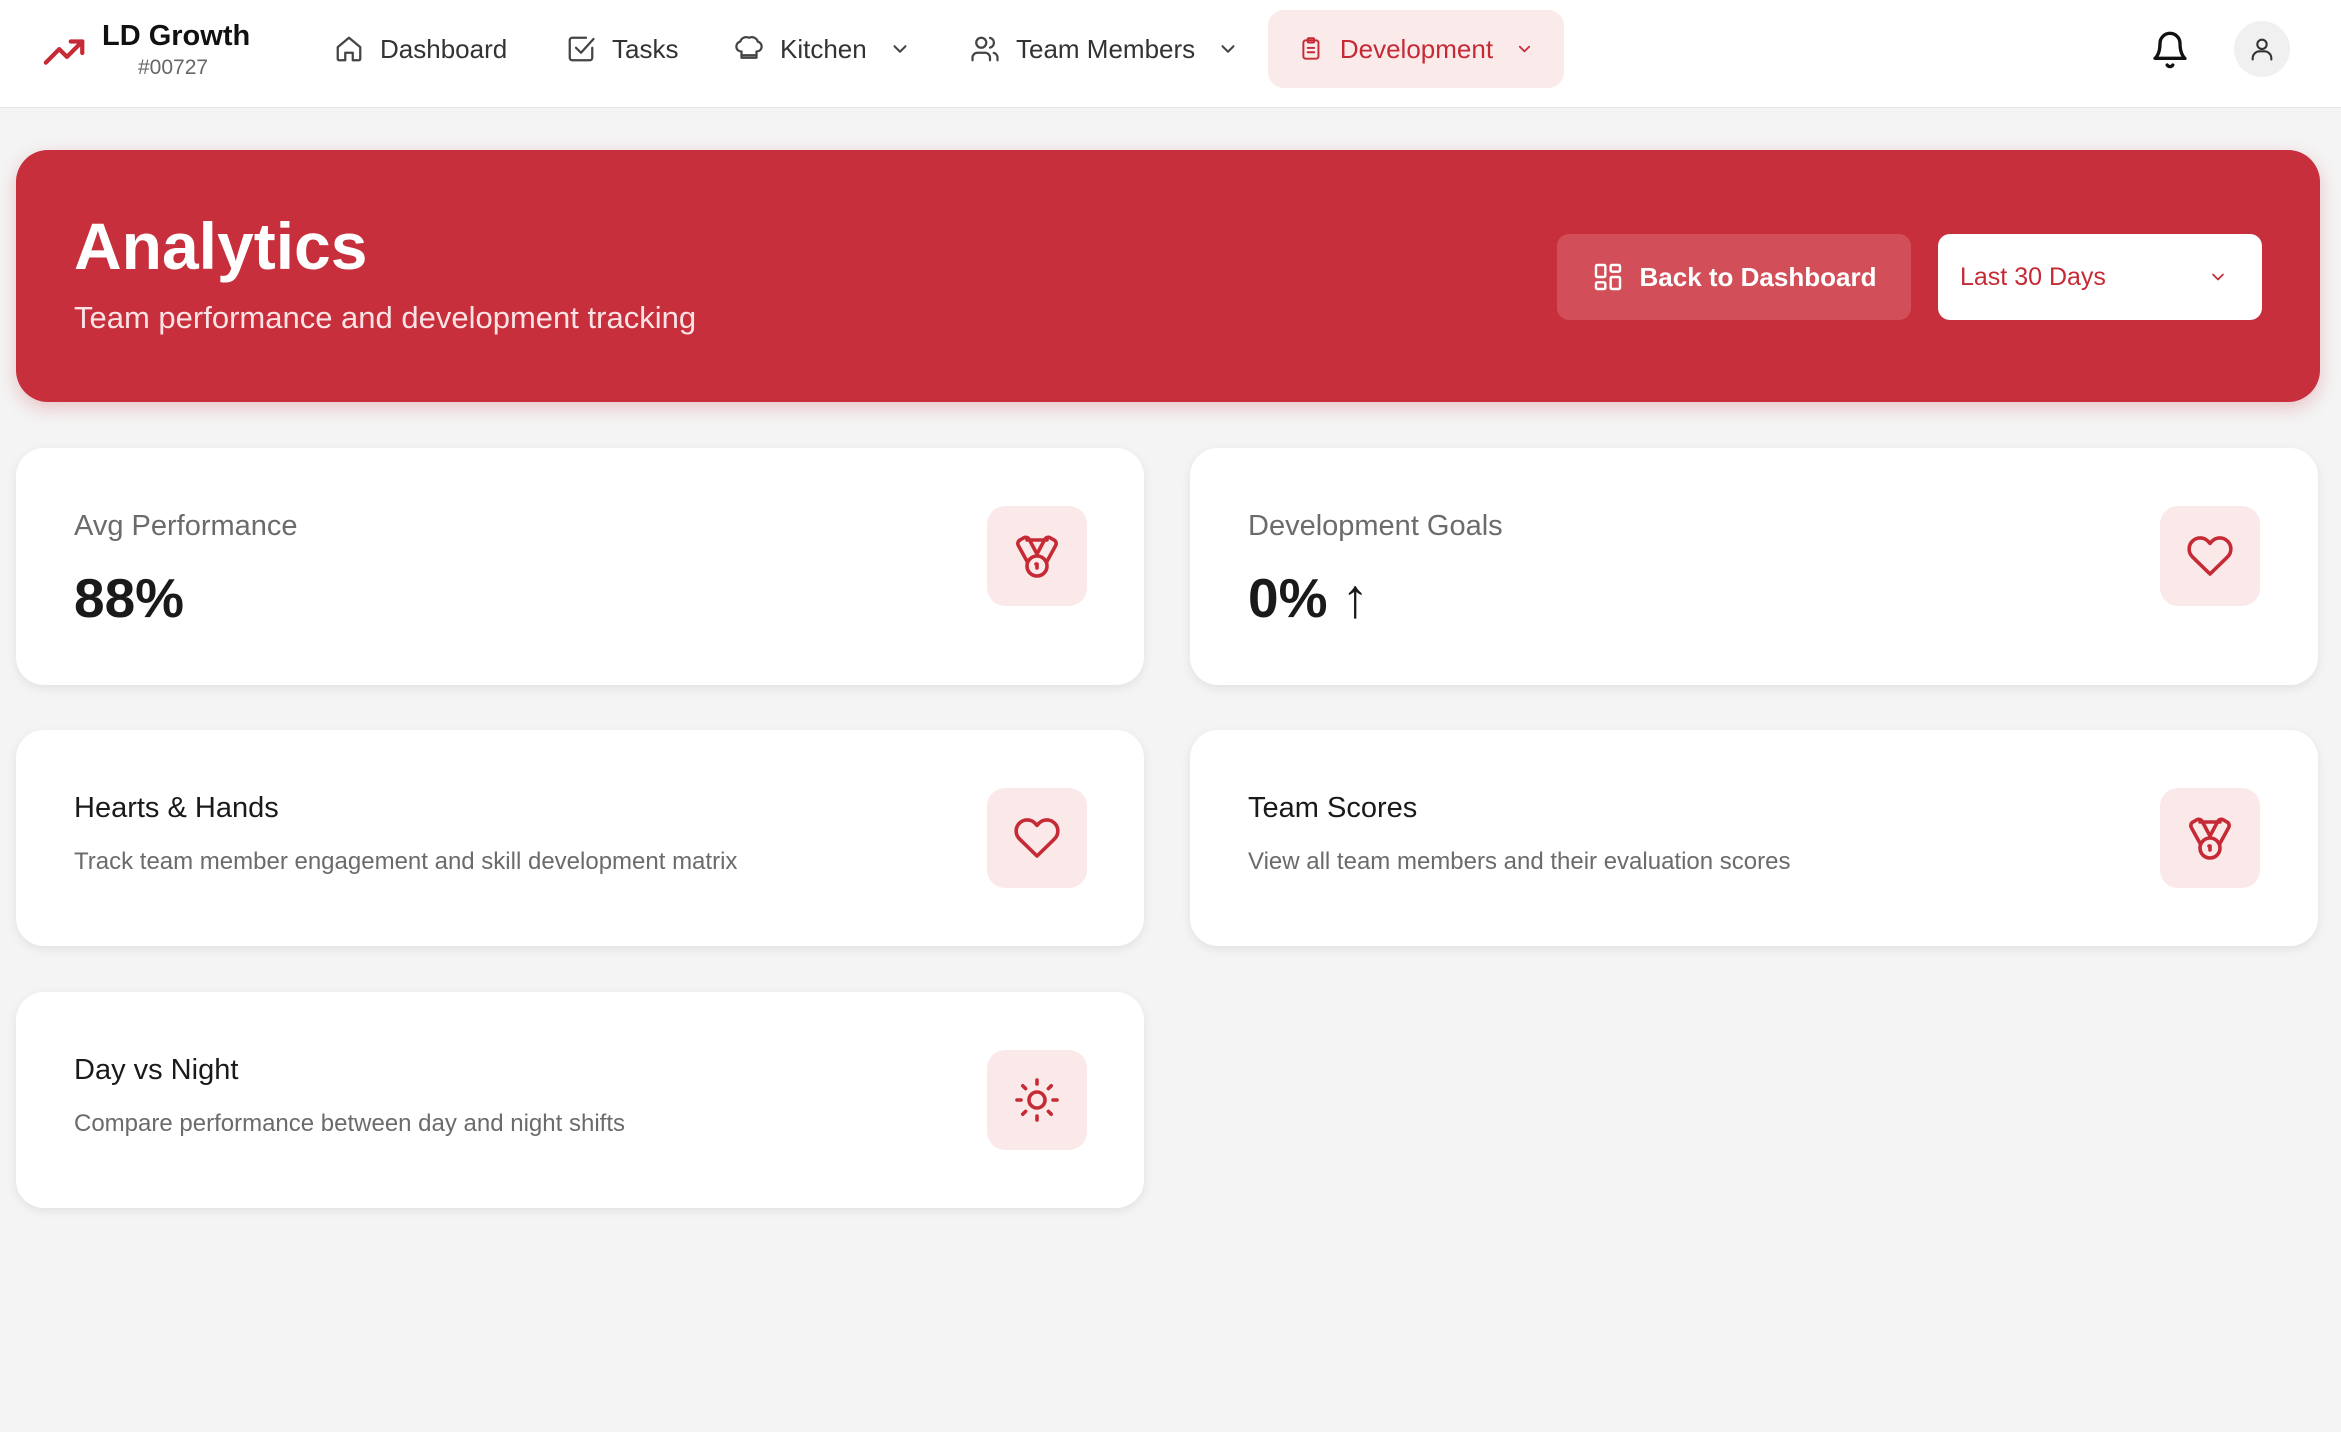  I want to click on card-title: Team Scores, so click(1333, 808).